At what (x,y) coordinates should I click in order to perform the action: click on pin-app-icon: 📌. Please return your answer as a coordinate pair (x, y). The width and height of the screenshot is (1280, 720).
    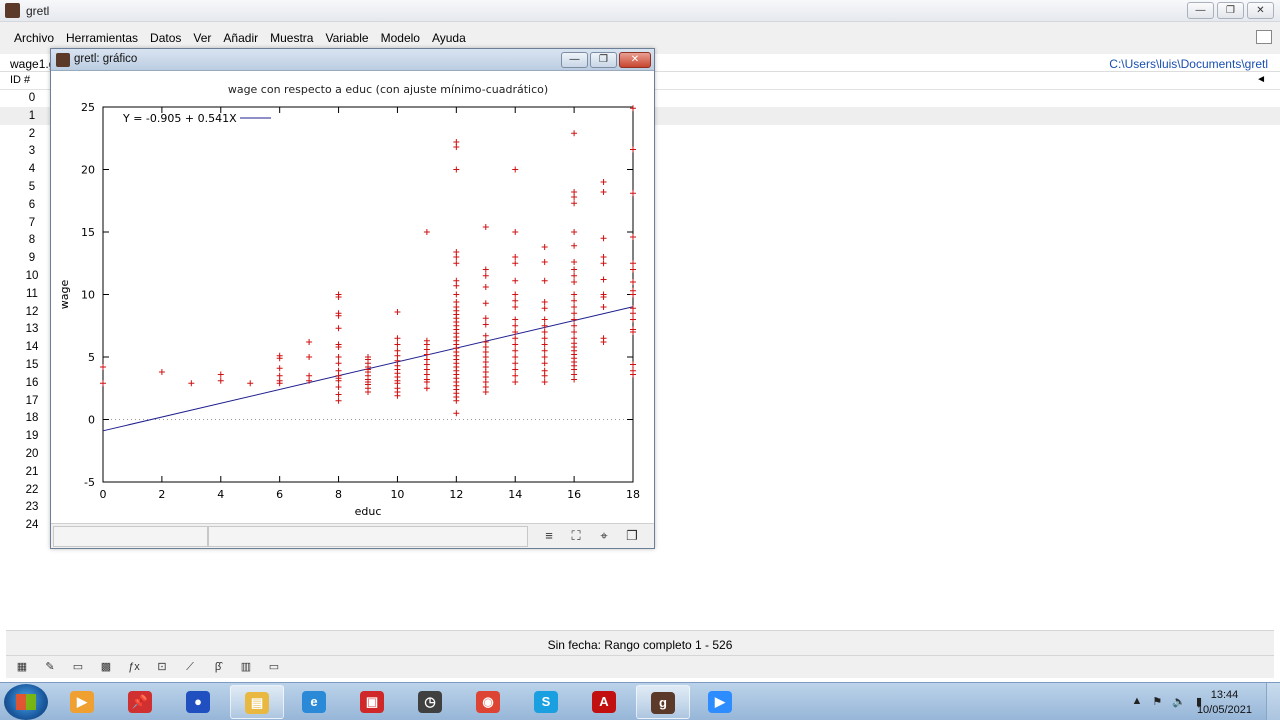
    Looking at the image, I should click on (140, 702).